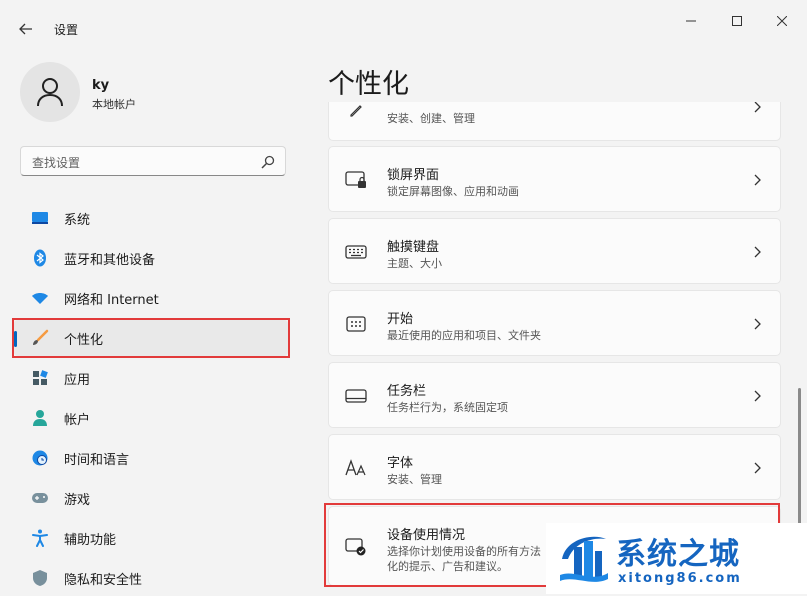 This screenshot has width=807, height=596. Describe the element at coordinates (447, 566) in the screenshot. I see `card-subtitle-line2: 化的提示、广告和建议。` at that location.